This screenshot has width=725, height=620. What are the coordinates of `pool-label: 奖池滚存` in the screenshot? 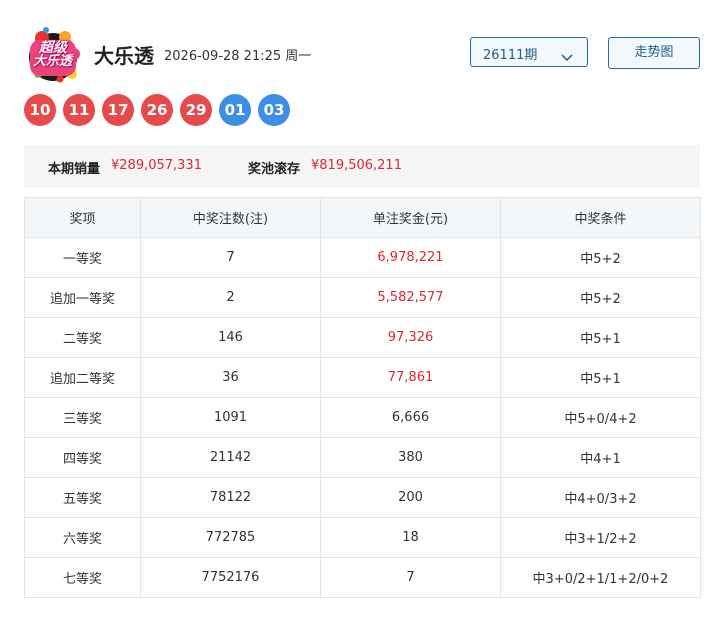 It's located at (274, 169).